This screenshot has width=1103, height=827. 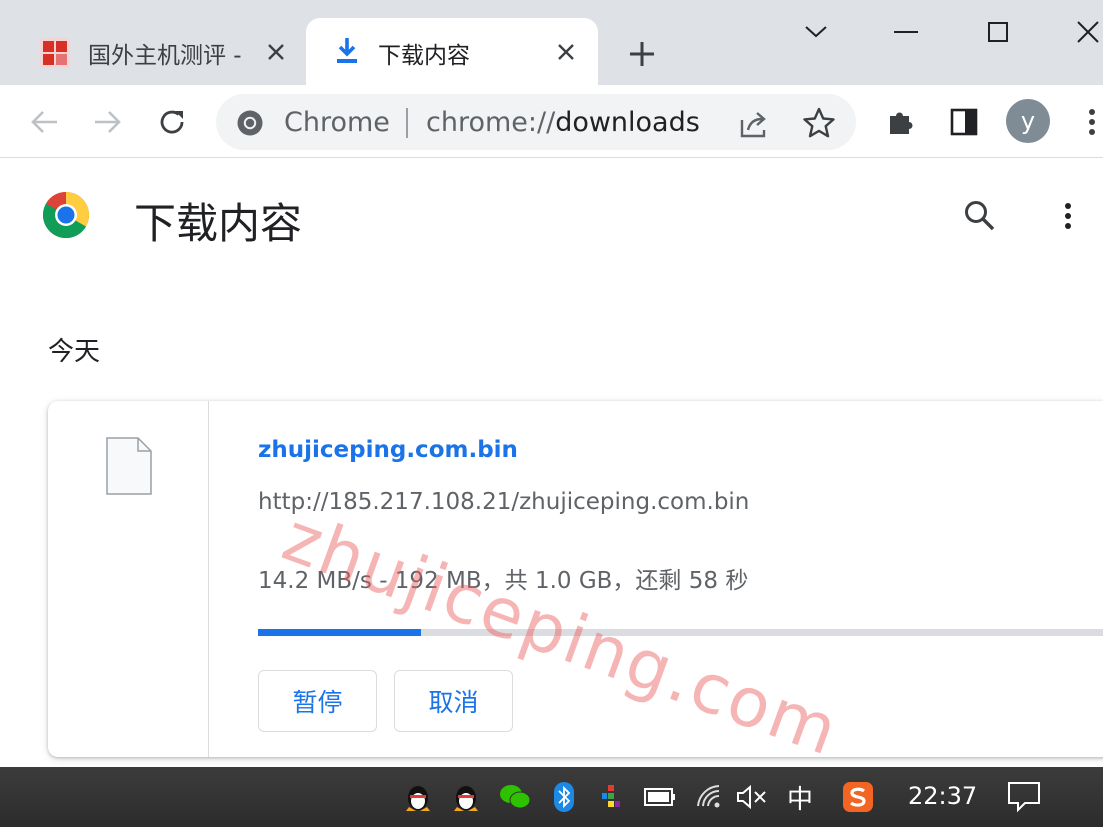 What do you see at coordinates (752, 797) in the screenshot?
I see `volume-muted-icon` at bounding box center [752, 797].